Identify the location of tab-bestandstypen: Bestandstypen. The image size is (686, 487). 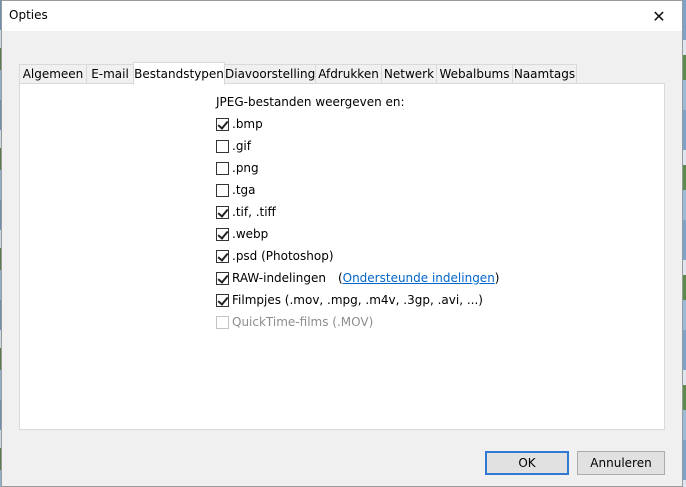
(179, 73).